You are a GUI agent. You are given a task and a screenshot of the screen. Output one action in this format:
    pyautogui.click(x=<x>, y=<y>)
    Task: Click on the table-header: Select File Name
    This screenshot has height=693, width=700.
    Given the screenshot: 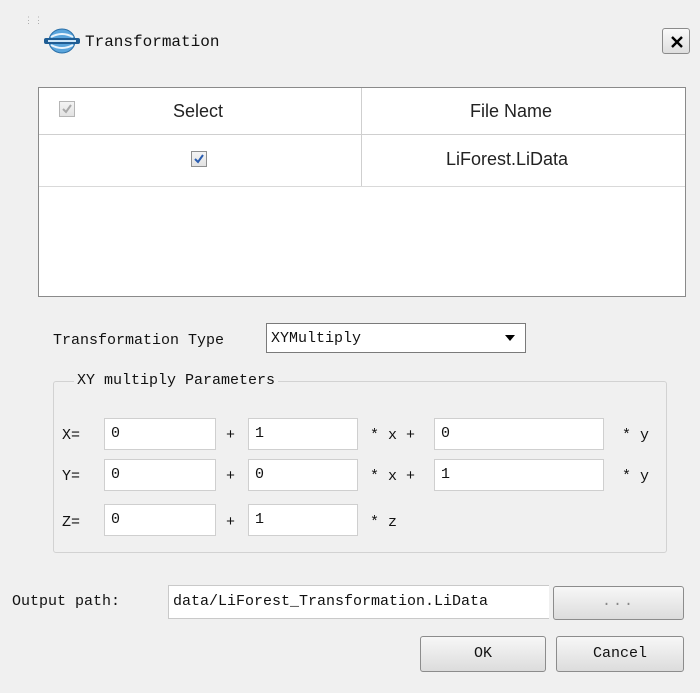 What is the action you would take?
    pyautogui.click(x=362, y=111)
    